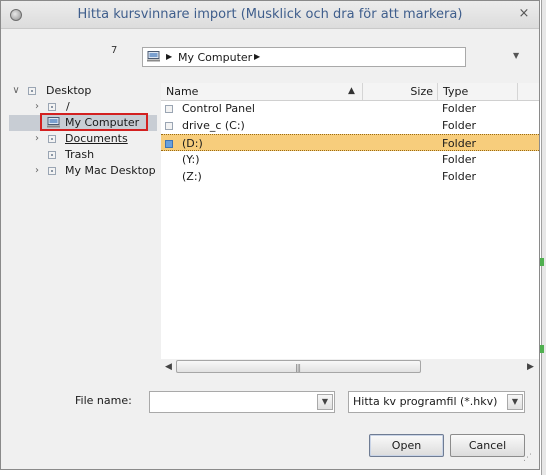 This screenshot has height=475, width=546. I want to click on tree-item-label: Desktop, so click(69, 90).